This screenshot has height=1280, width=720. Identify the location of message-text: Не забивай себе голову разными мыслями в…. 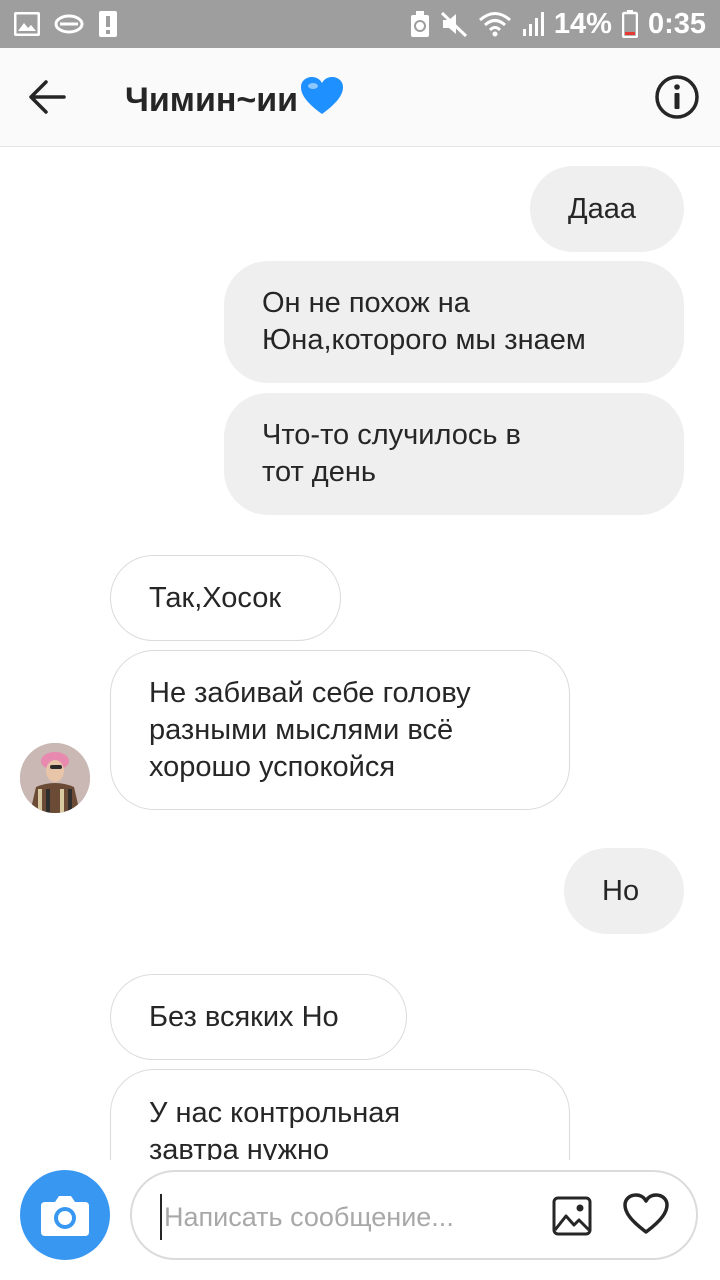
(310, 729).